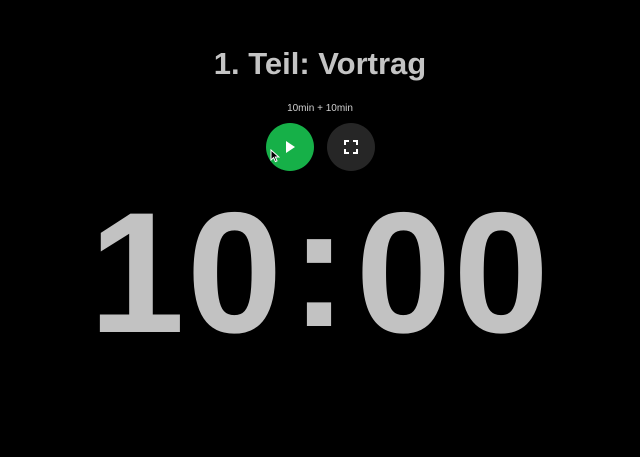  What do you see at coordinates (187, 273) in the screenshot?
I see `timer-minutes: 10` at bounding box center [187, 273].